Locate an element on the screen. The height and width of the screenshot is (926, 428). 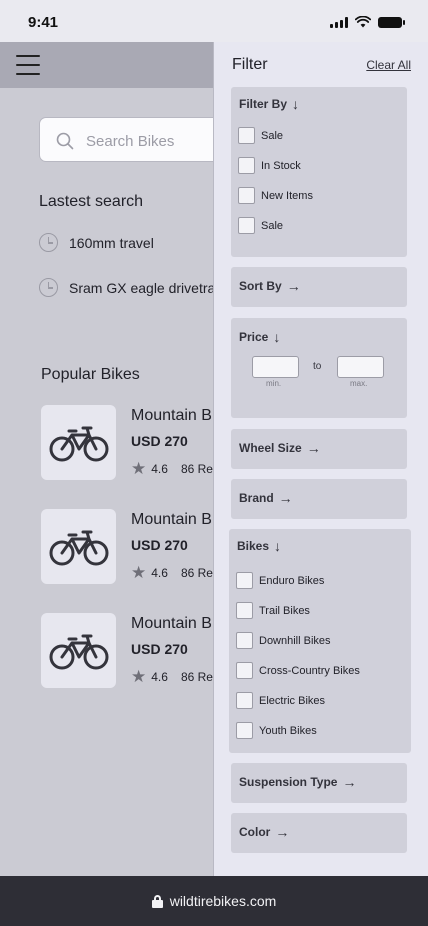
bikes-option-trail: Trail Bikes is located at coordinates (273, 610).